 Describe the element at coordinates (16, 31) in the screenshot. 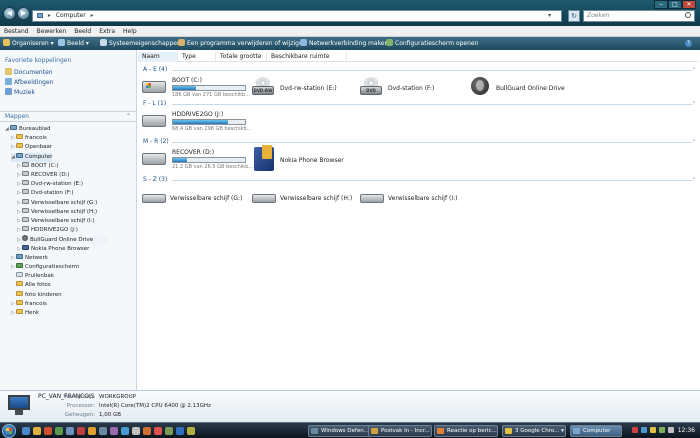

I see `menu-bestand: Bestand` at that location.